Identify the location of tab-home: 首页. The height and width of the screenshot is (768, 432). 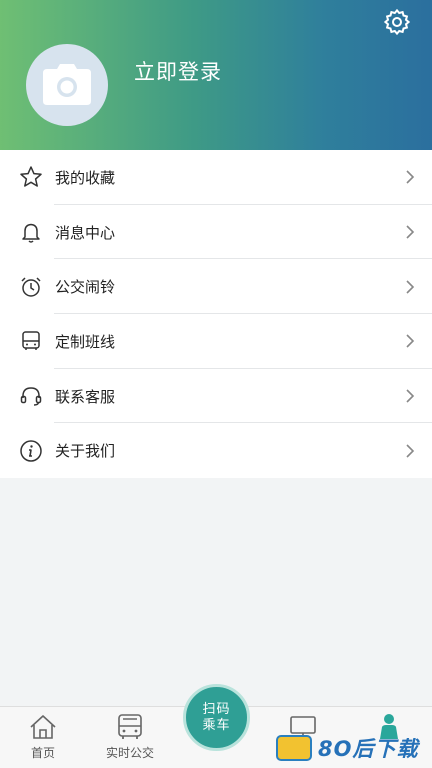
(43, 737).